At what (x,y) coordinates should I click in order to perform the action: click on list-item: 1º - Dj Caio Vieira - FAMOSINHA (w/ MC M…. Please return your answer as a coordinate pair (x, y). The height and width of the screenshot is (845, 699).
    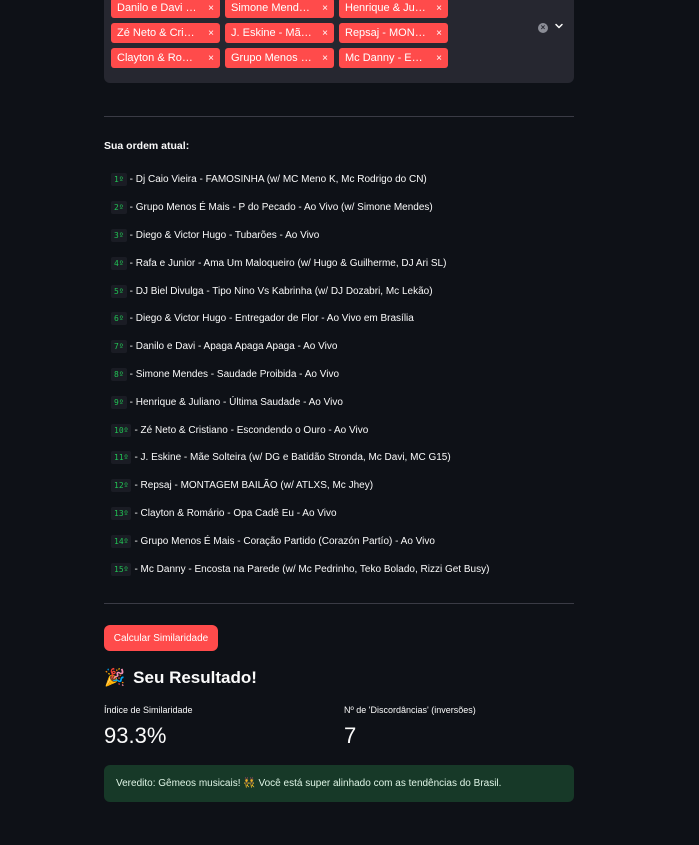
    Looking at the image, I should click on (346, 180).